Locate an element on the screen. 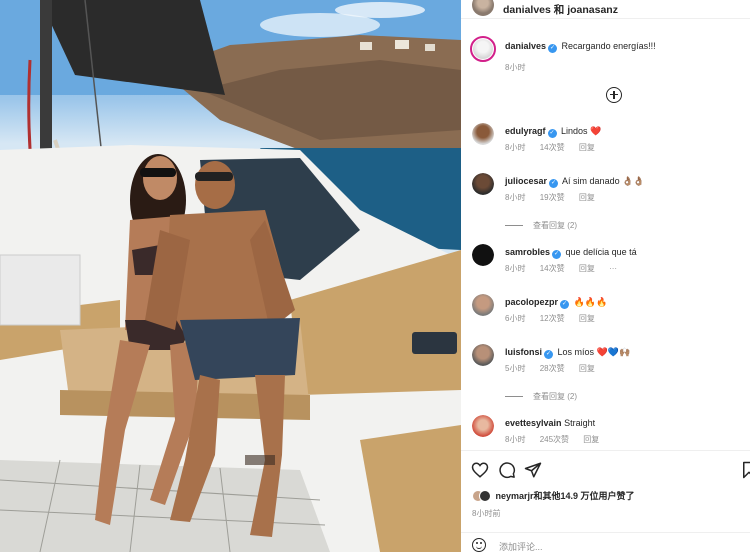 Image resolution: width=750 pixels, height=552 pixels. header-avatar is located at coordinates (483, 8).